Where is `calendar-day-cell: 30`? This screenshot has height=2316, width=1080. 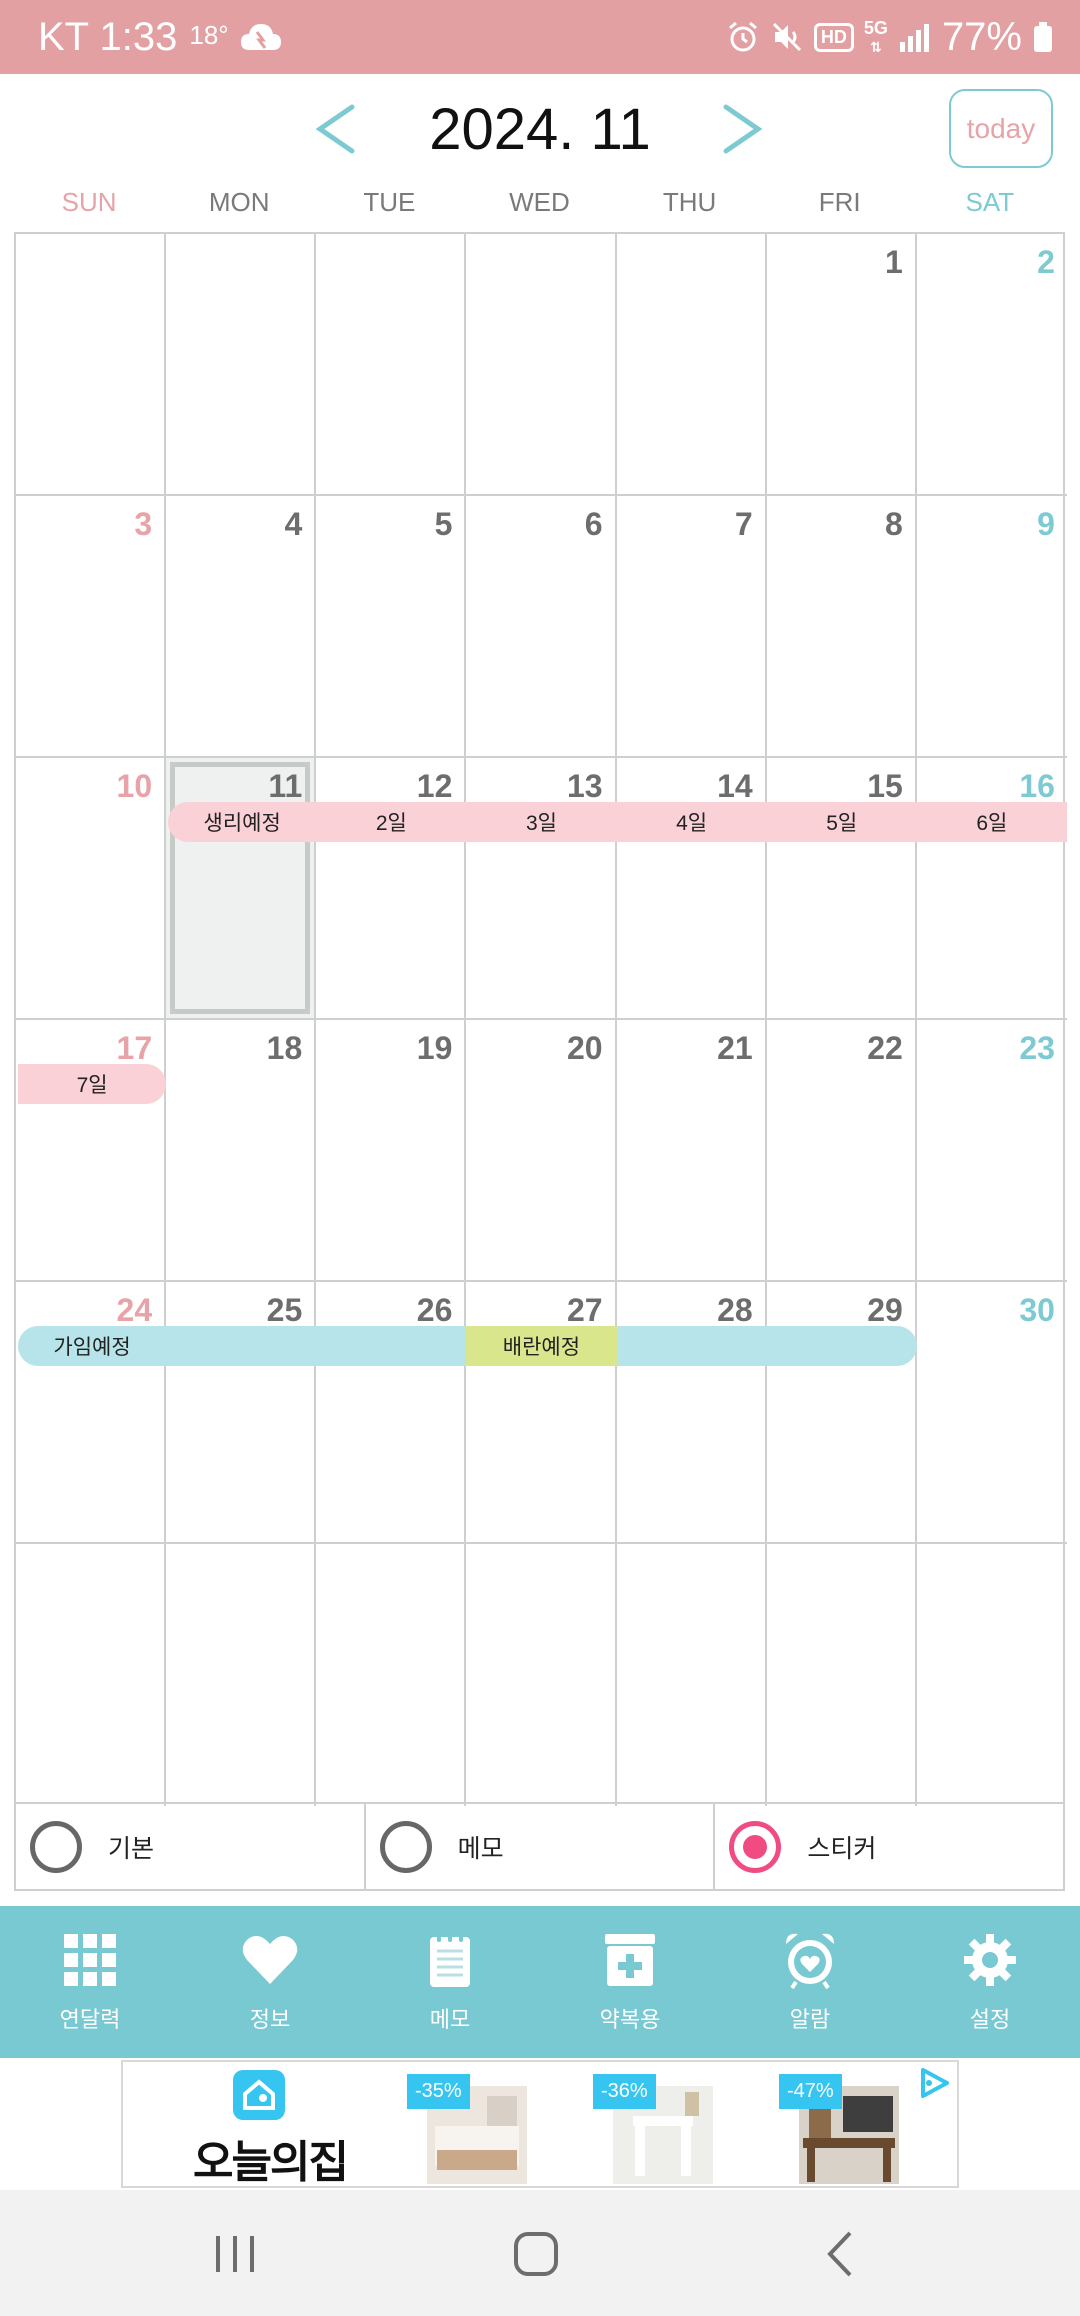 calendar-day-cell: 30 is located at coordinates (991, 1413).